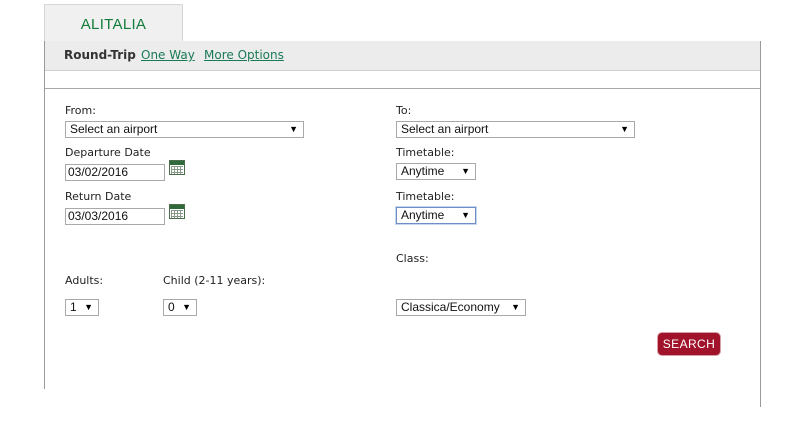 Image resolution: width=809 pixels, height=421 pixels. Describe the element at coordinates (404, 110) in the screenshot. I see `to-label: To:` at that location.